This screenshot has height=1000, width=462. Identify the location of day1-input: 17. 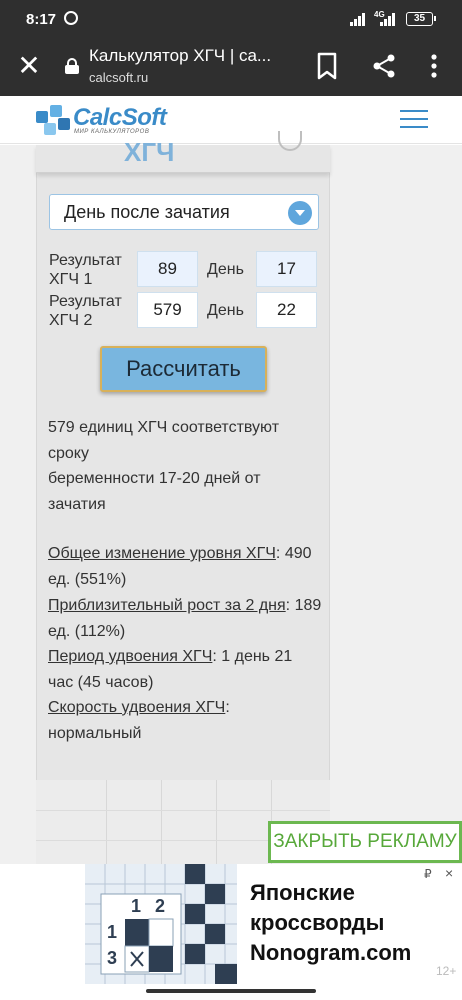
(286, 269).